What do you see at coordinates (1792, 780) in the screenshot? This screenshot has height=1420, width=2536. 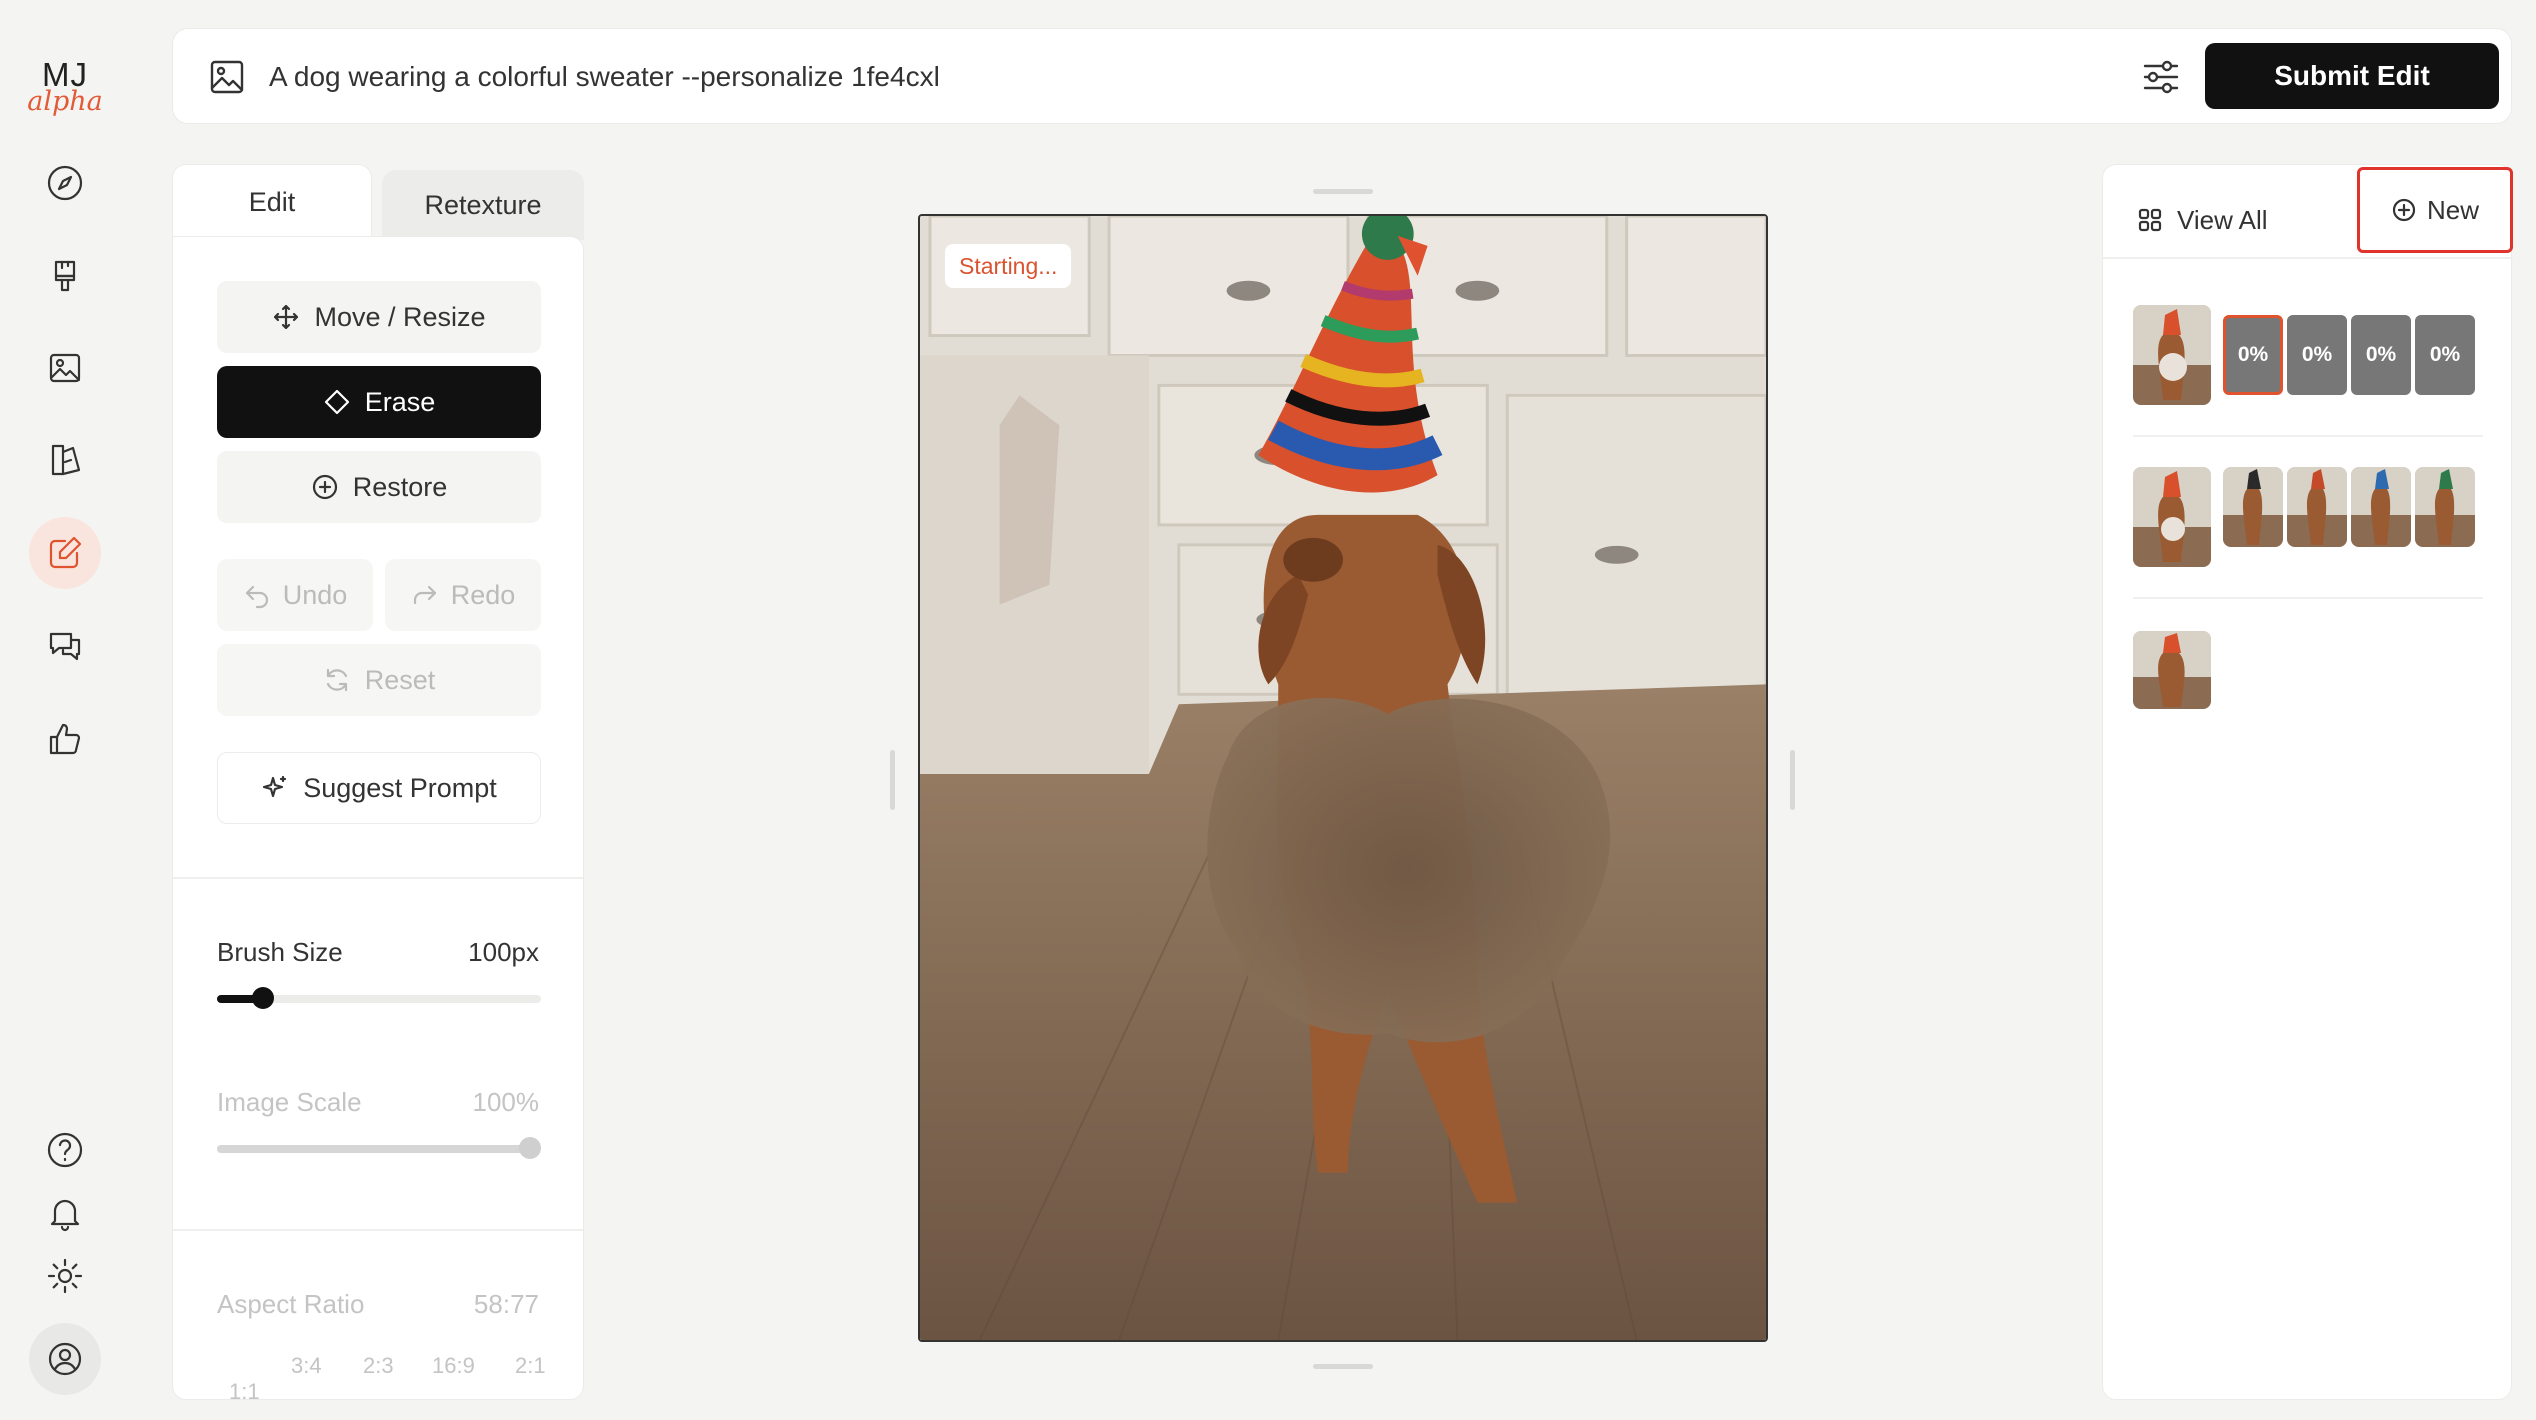 I see `canvas-resize-handle-right` at bounding box center [1792, 780].